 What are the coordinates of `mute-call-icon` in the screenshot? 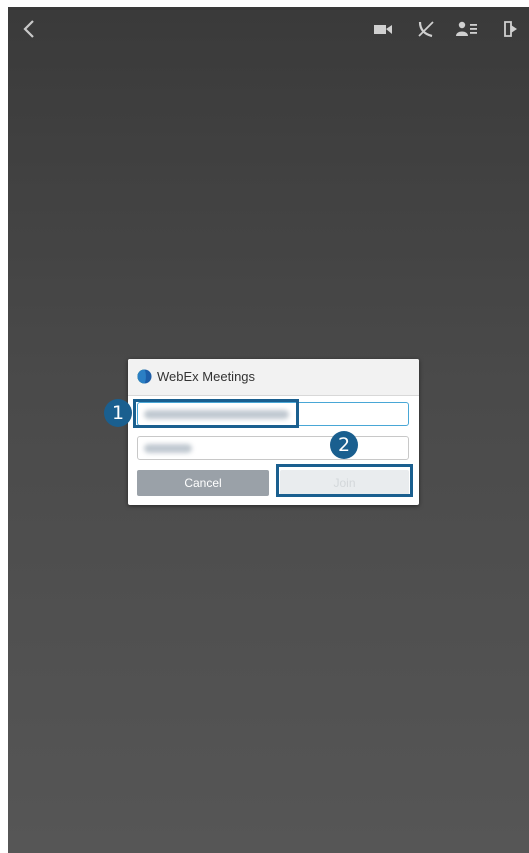 It's located at (426, 29).